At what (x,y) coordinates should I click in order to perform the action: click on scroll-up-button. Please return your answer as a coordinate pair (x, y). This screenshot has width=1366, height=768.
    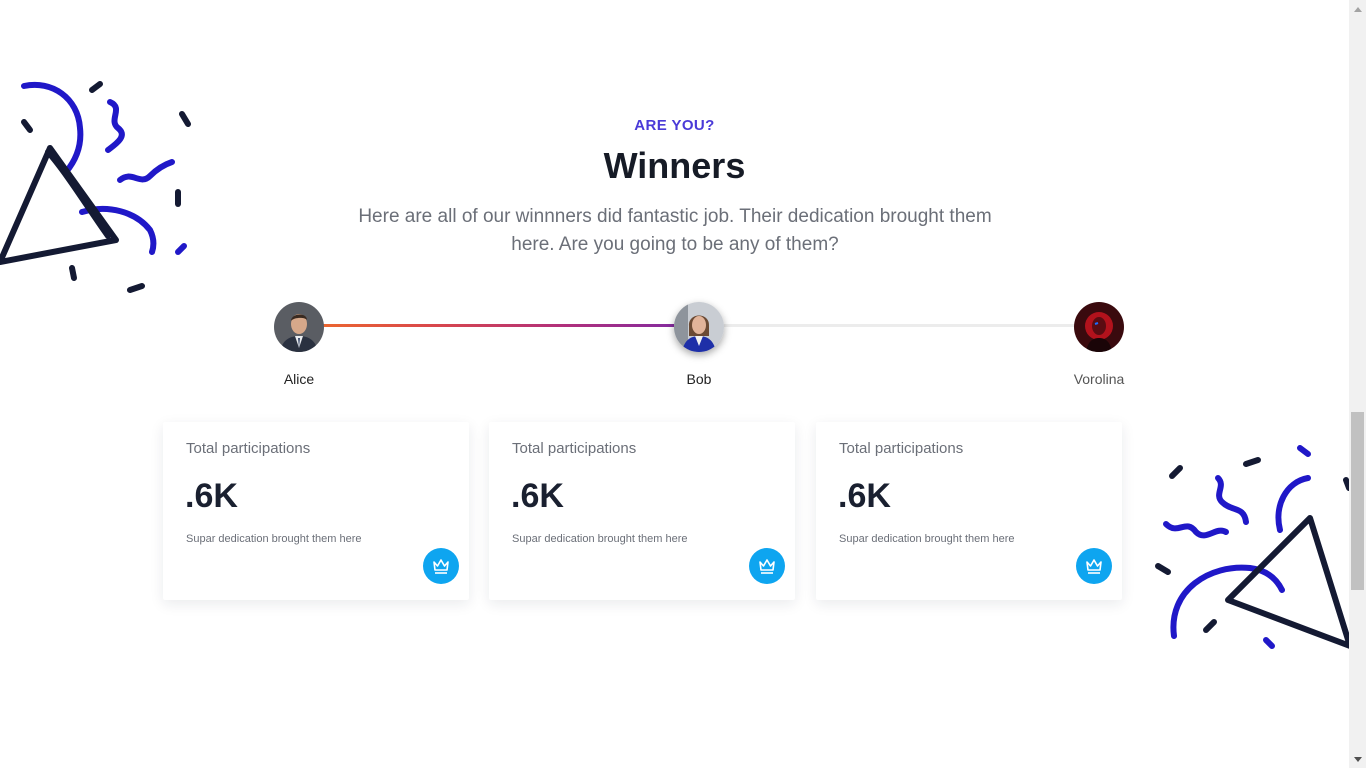
    Looking at the image, I should click on (1357, 8).